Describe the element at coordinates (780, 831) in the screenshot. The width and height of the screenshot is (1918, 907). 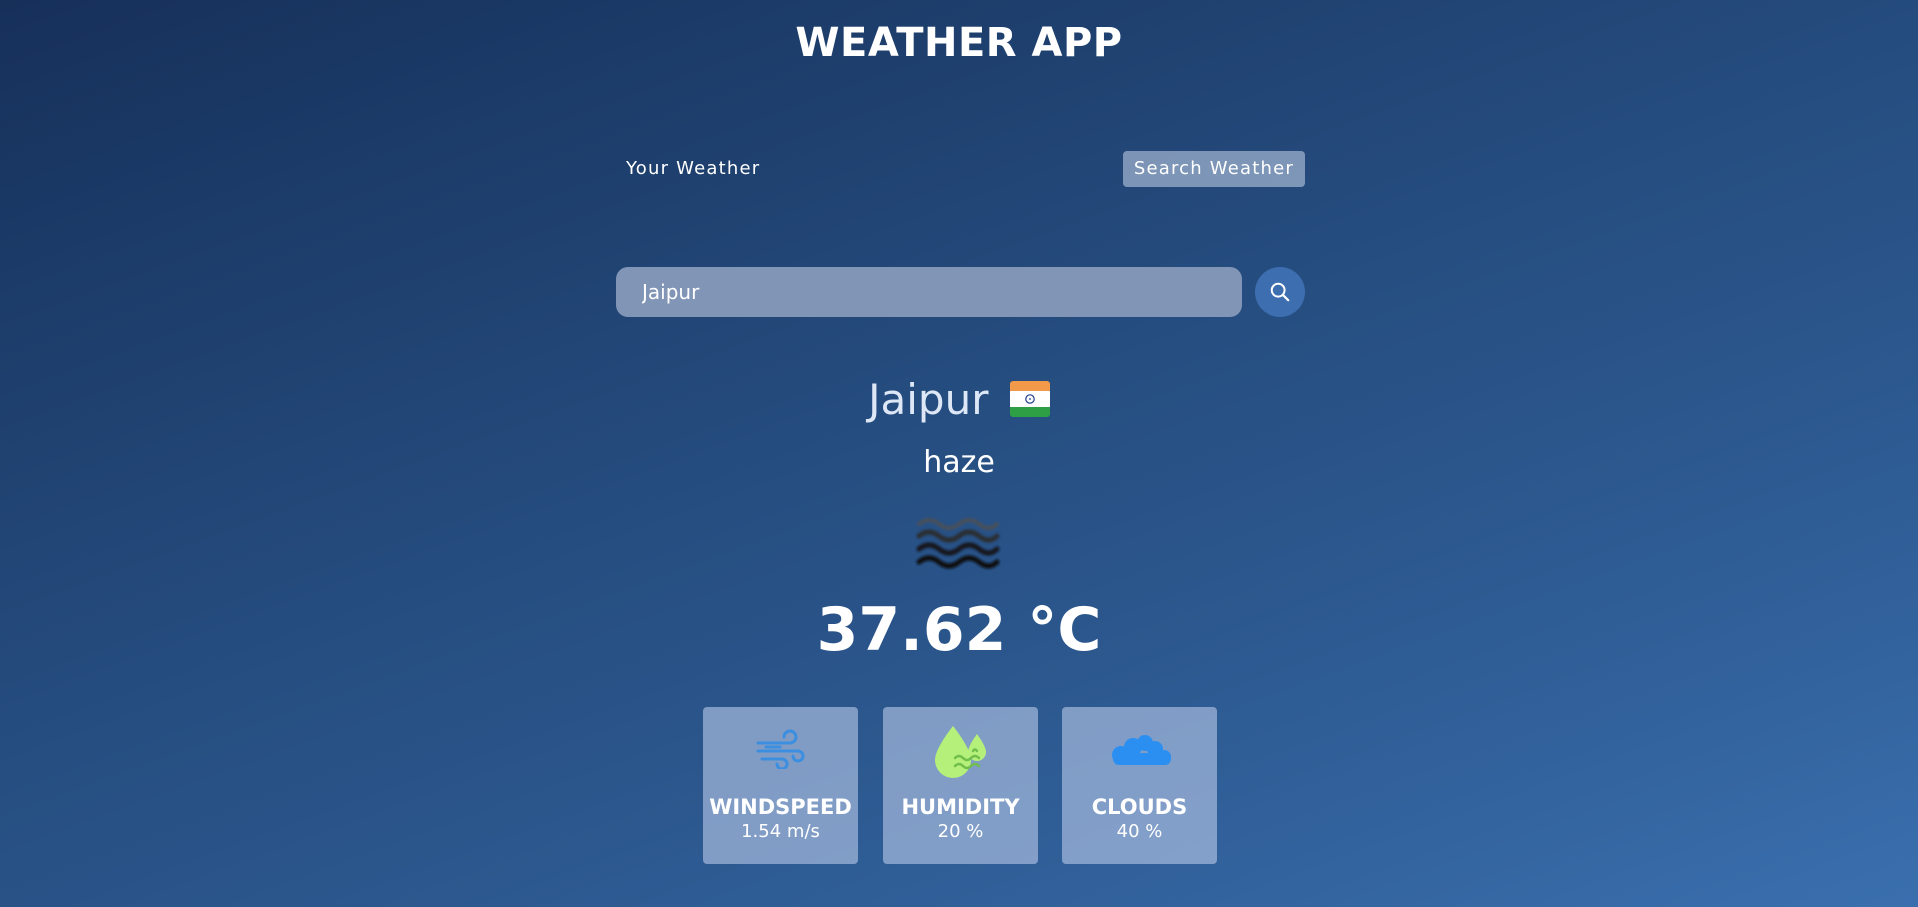
I see `windspeed-value: 1.54 m/s` at that location.